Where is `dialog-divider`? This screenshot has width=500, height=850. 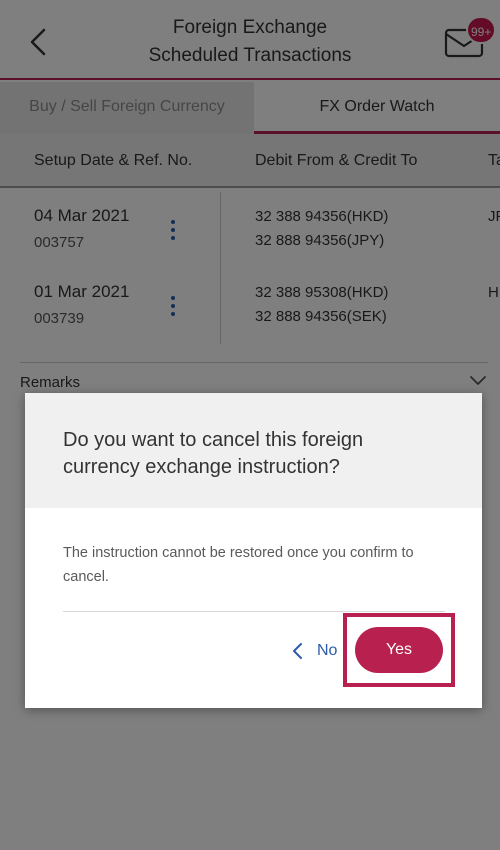
dialog-divider is located at coordinates (254, 611).